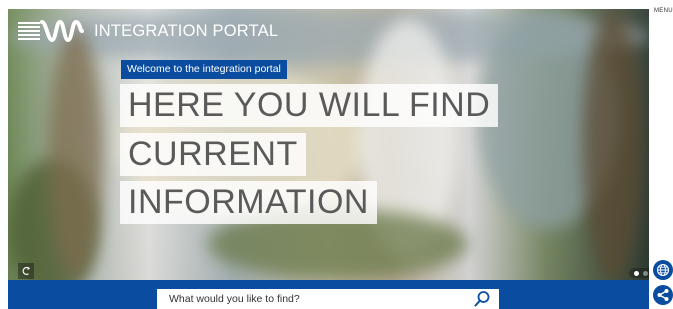 This screenshot has width=673, height=309. I want to click on slider-pagination, so click(639, 273).